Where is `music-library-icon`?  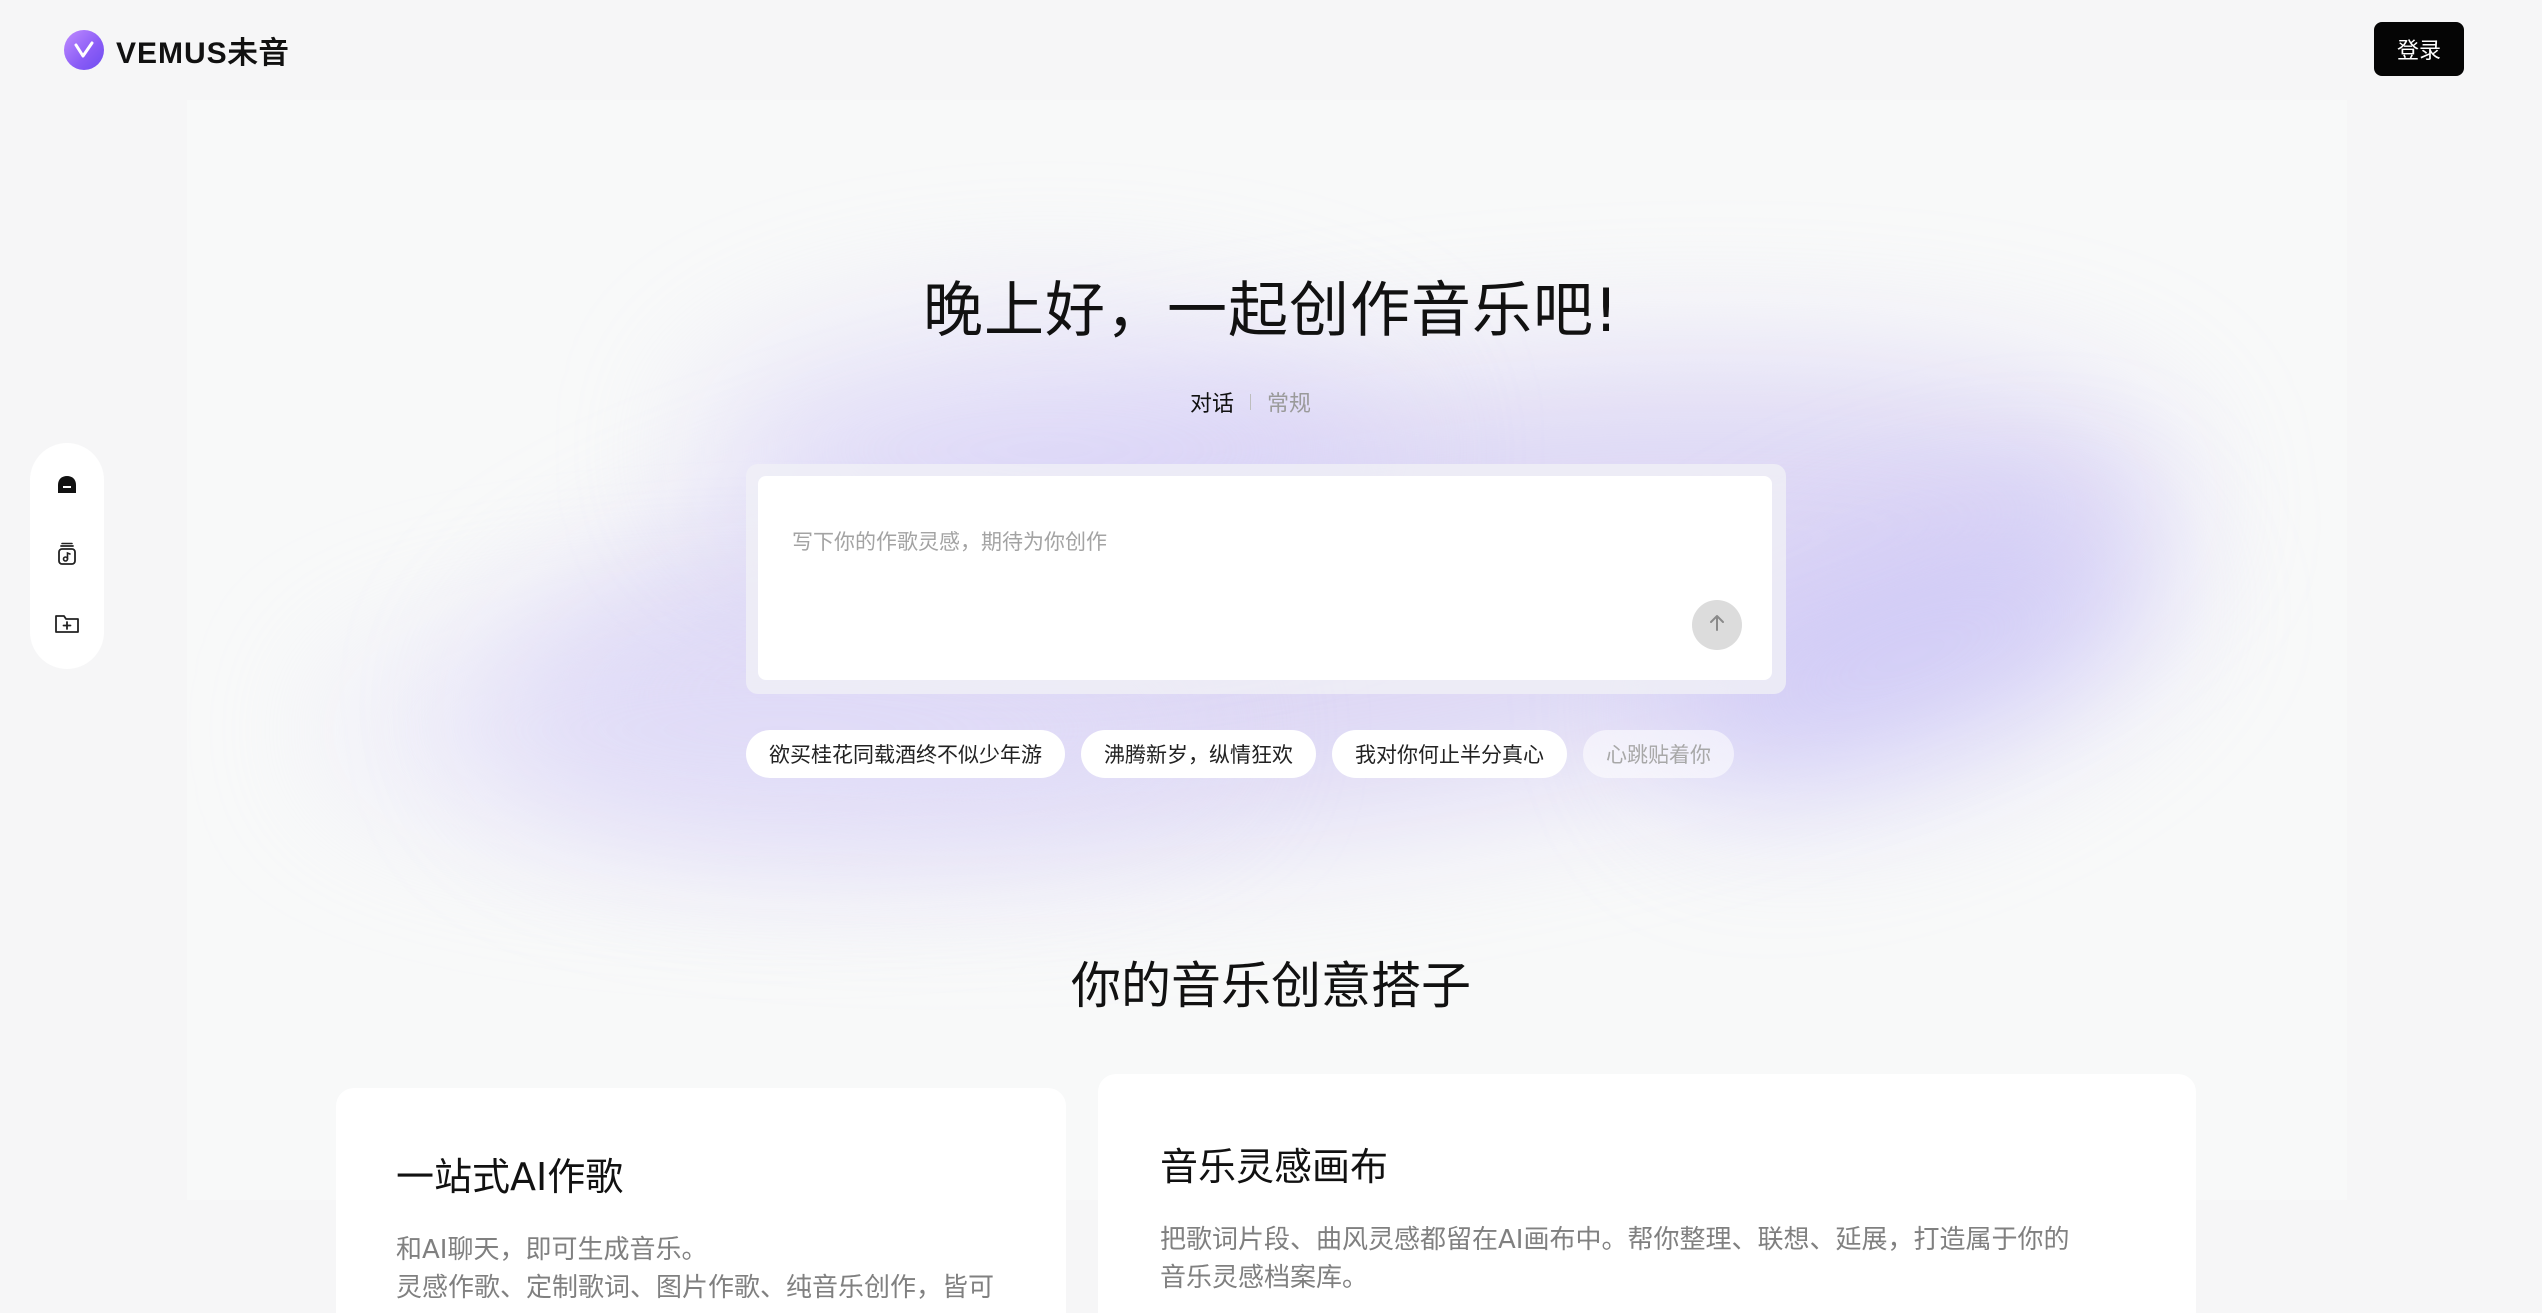
music-library-icon is located at coordinates (67, 556).